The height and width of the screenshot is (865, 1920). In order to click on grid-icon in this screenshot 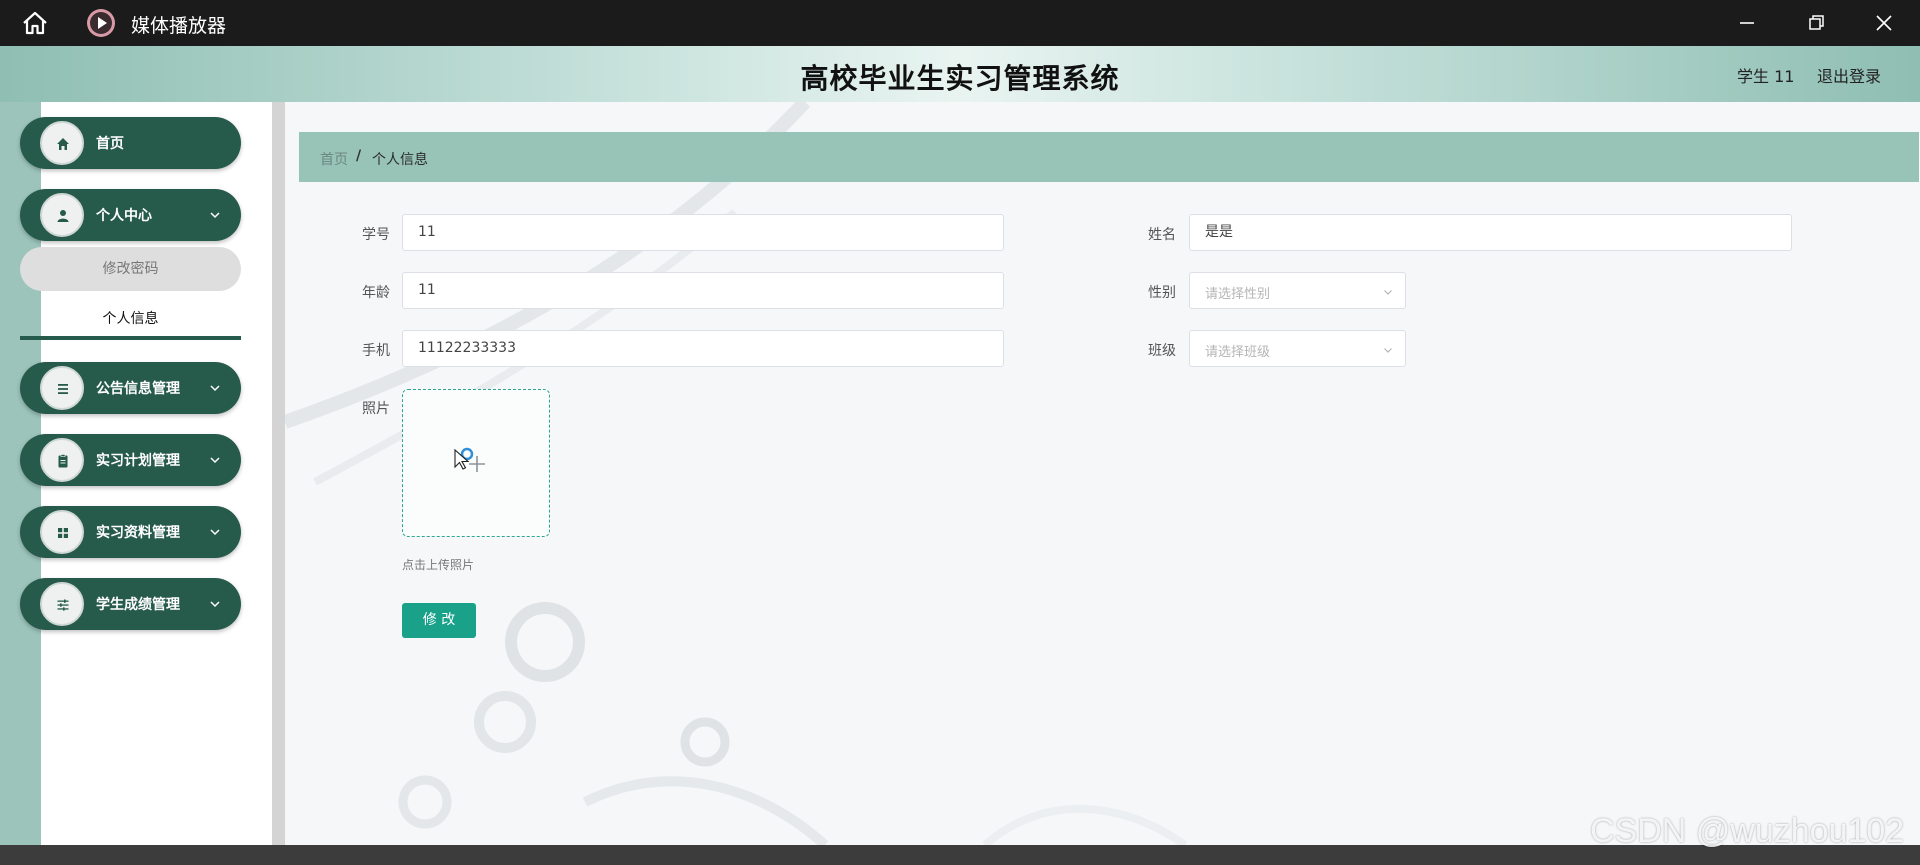, I will do `click(63, 533)`.